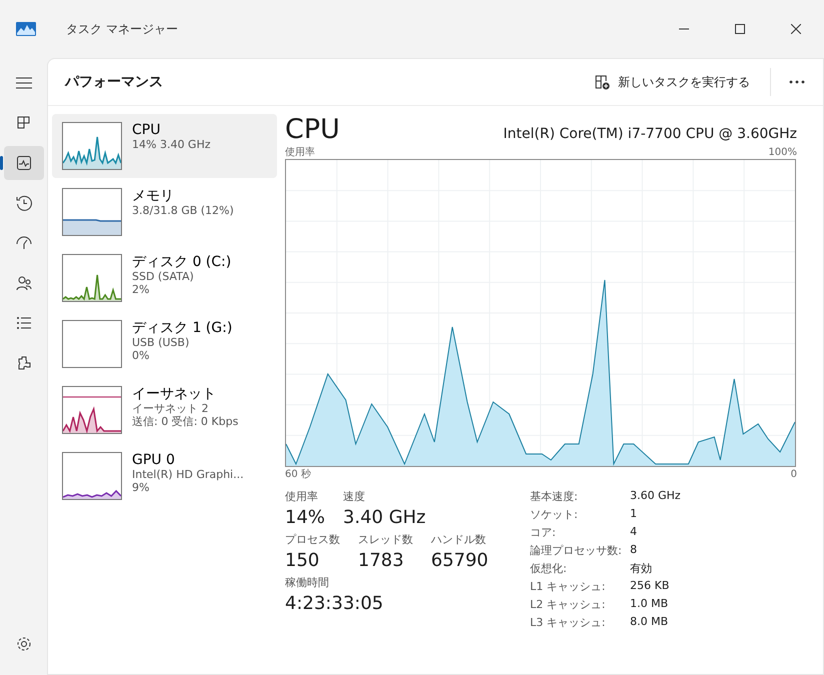  I want to click on new-task-icon, so click(602, 82).